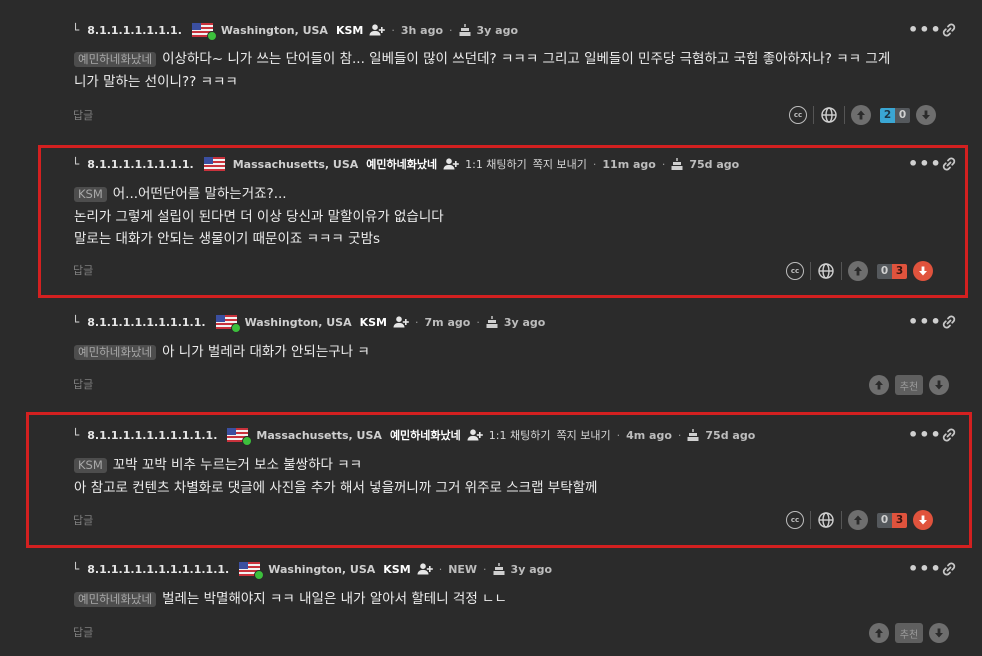 Image resolution: width=982 pixels, height=656 pixels. I want to click on timestamp: 7m ago, so click(447, 322).